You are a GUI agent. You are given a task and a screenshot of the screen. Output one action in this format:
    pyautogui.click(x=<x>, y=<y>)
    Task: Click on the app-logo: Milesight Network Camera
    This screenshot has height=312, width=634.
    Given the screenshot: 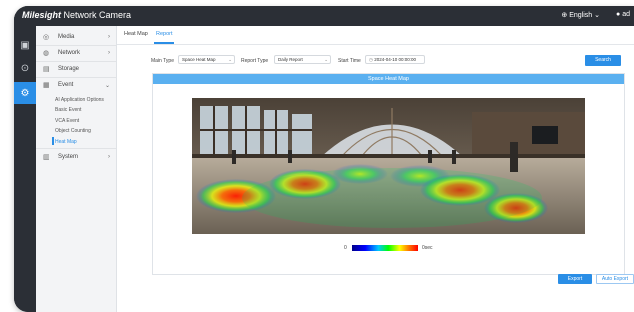 What is the action you would take?
    pyautogui.click(x=77, y=15)
    